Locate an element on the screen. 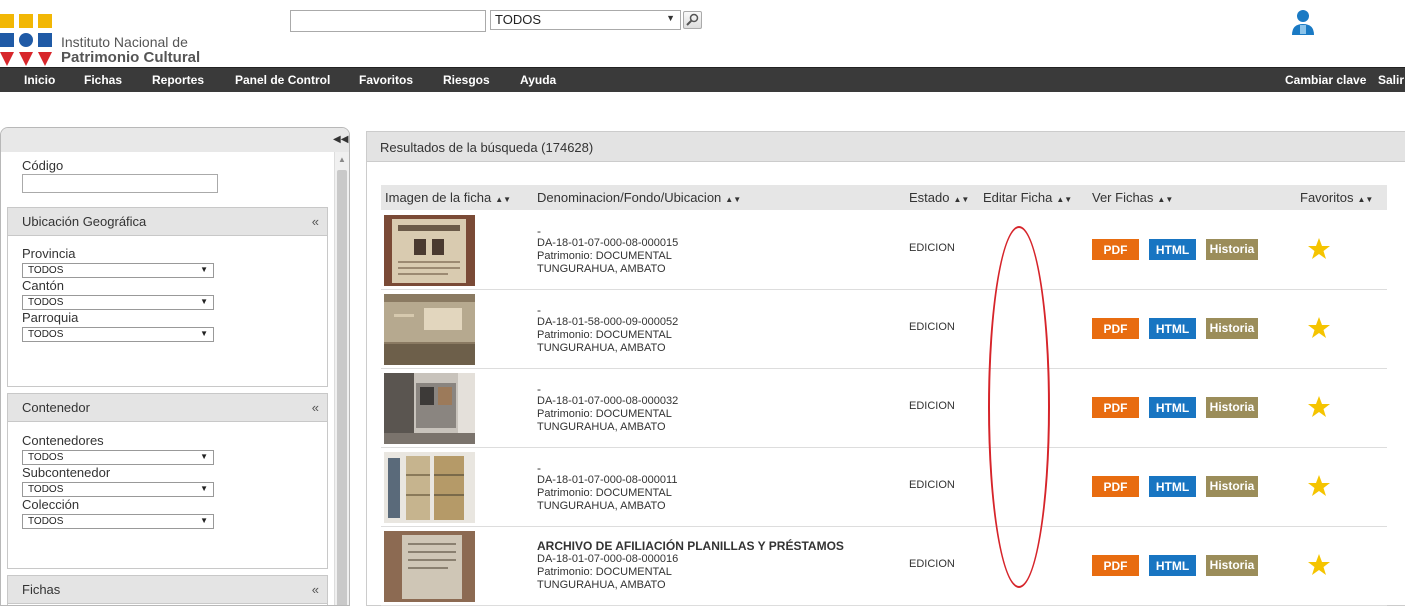  contenedores-select: TODOS ▼ is located at coordinates (118, 457).